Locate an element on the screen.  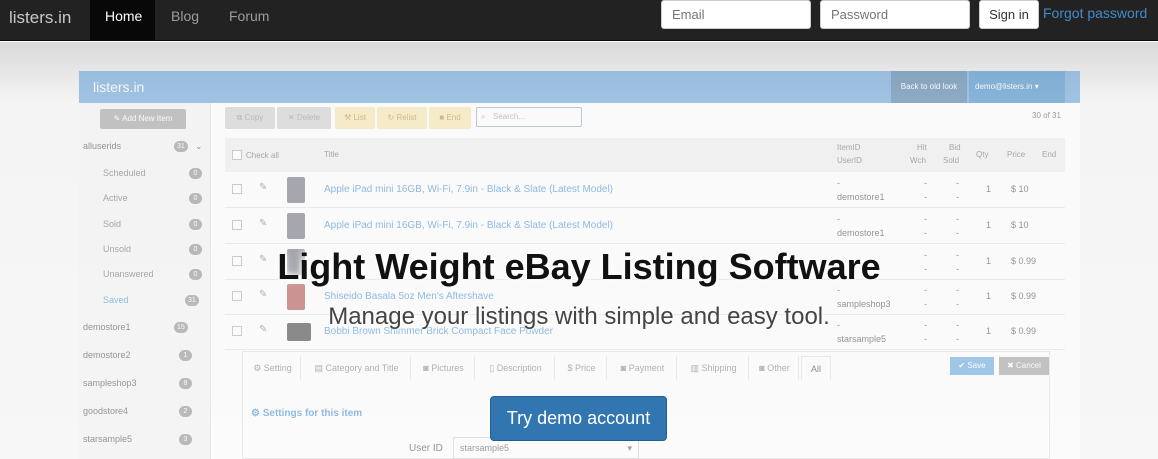
qty-header: Qty is located at coordinates (982, 154).